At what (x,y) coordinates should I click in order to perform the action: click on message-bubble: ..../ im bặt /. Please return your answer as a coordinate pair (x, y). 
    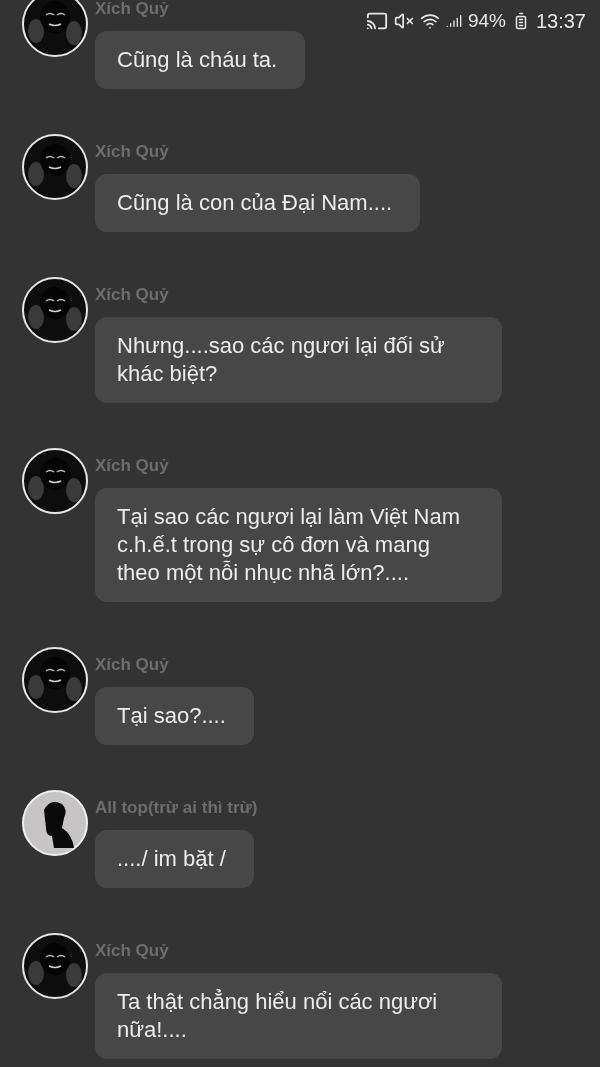
    Looking at the image, I should click on (174, 859).